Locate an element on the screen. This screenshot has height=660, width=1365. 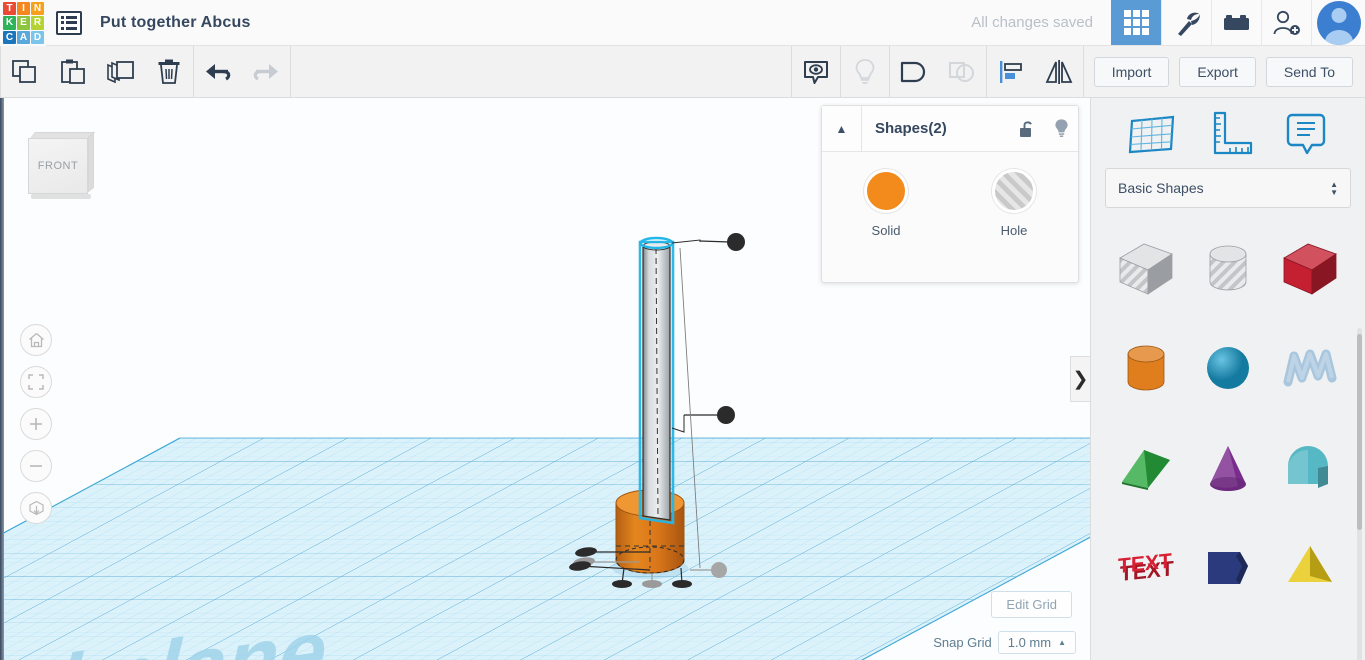
text-shape: TEXT TEXT is located at coordinates (1146, 568).